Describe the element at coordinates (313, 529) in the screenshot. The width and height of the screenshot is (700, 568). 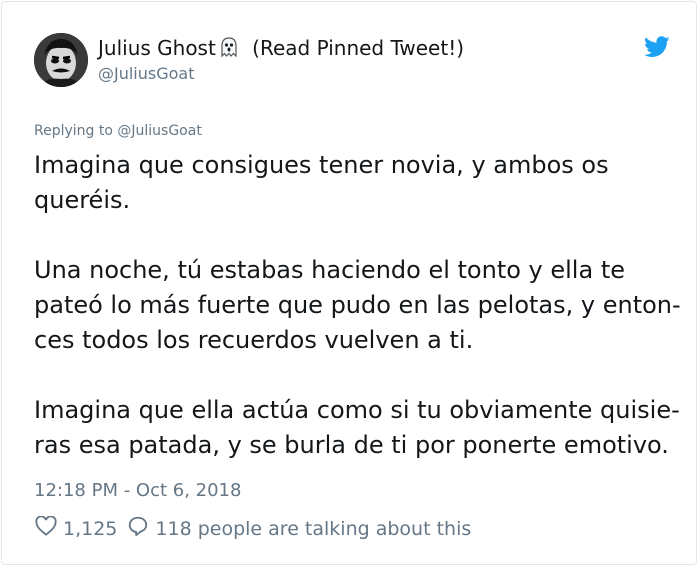
I see `conversation-text: 118 people are talking about this` at that location.